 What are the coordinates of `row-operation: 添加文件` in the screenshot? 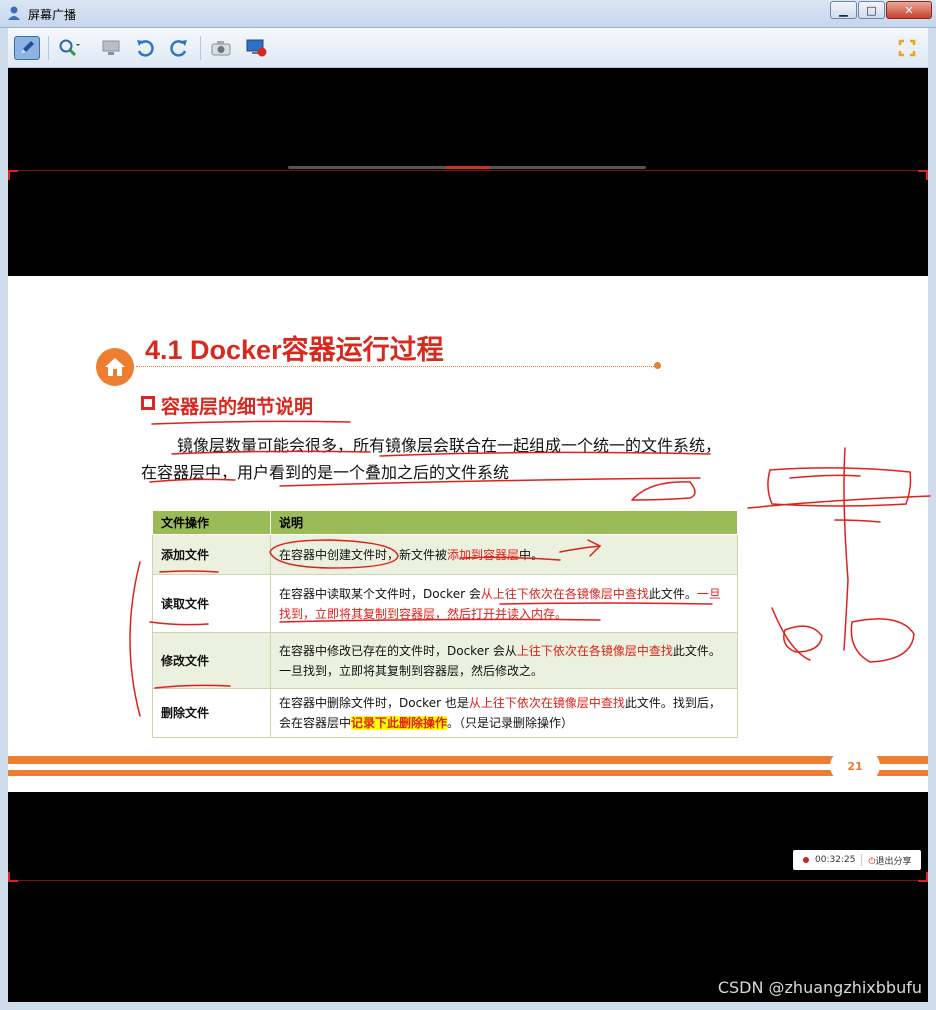 It's located at (211, 554).